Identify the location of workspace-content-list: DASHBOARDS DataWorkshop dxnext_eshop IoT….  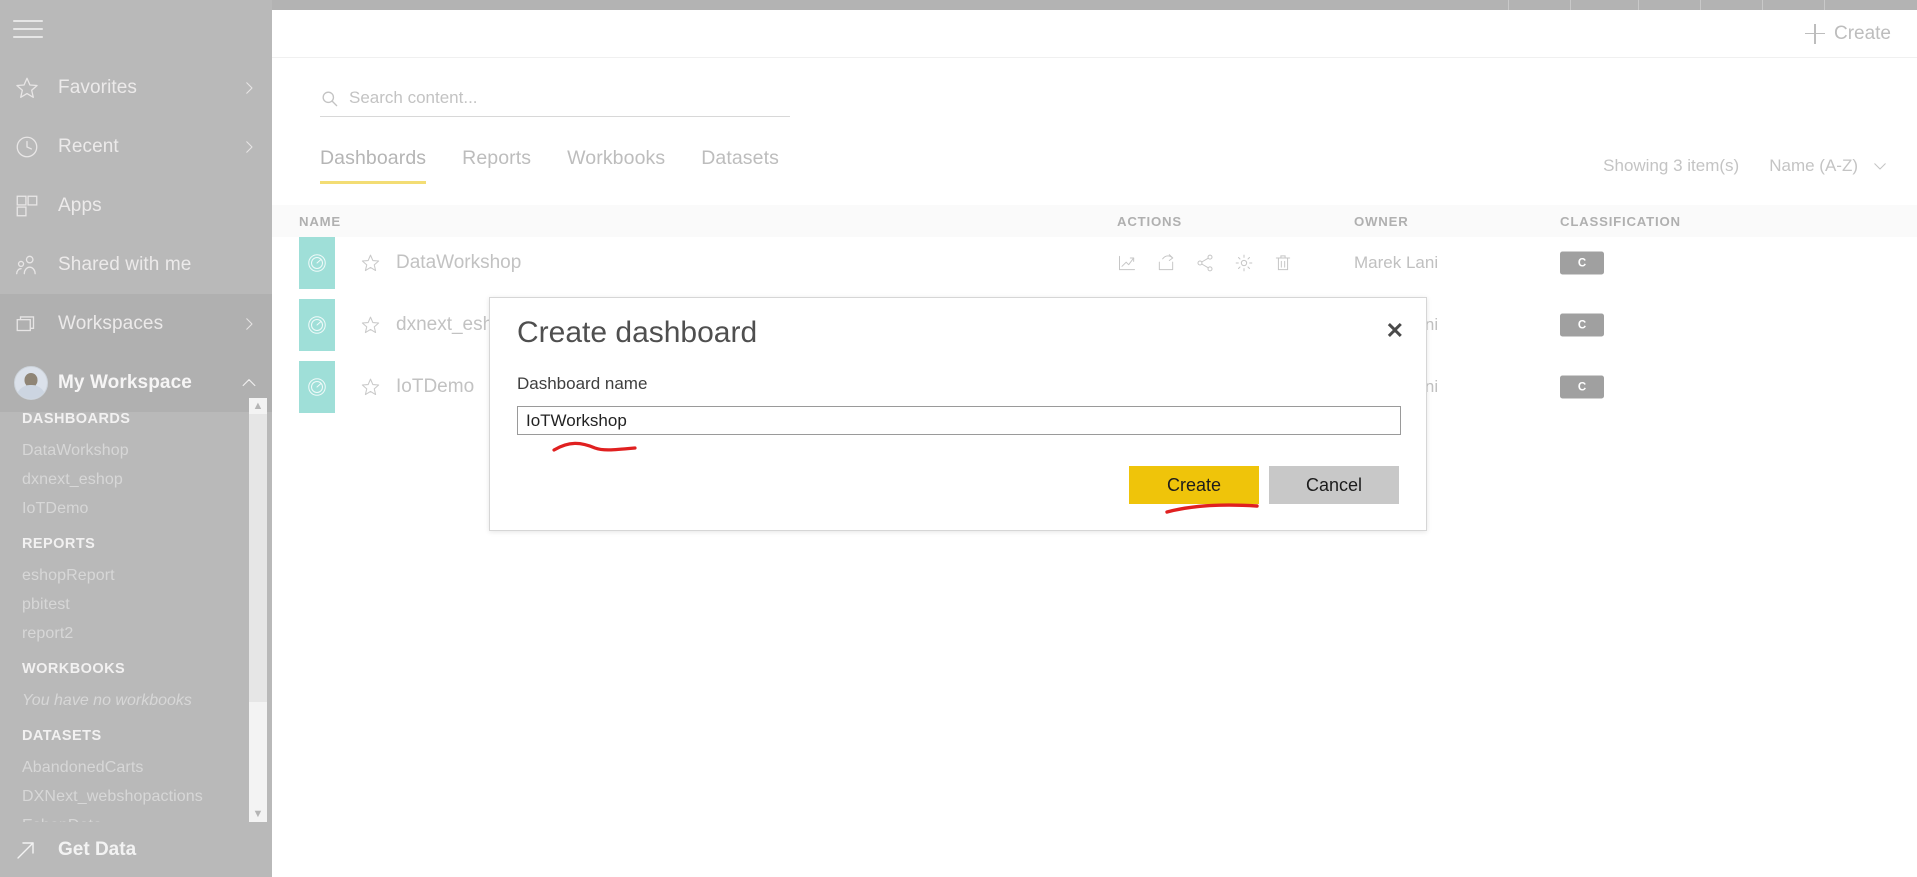
(136, 610).